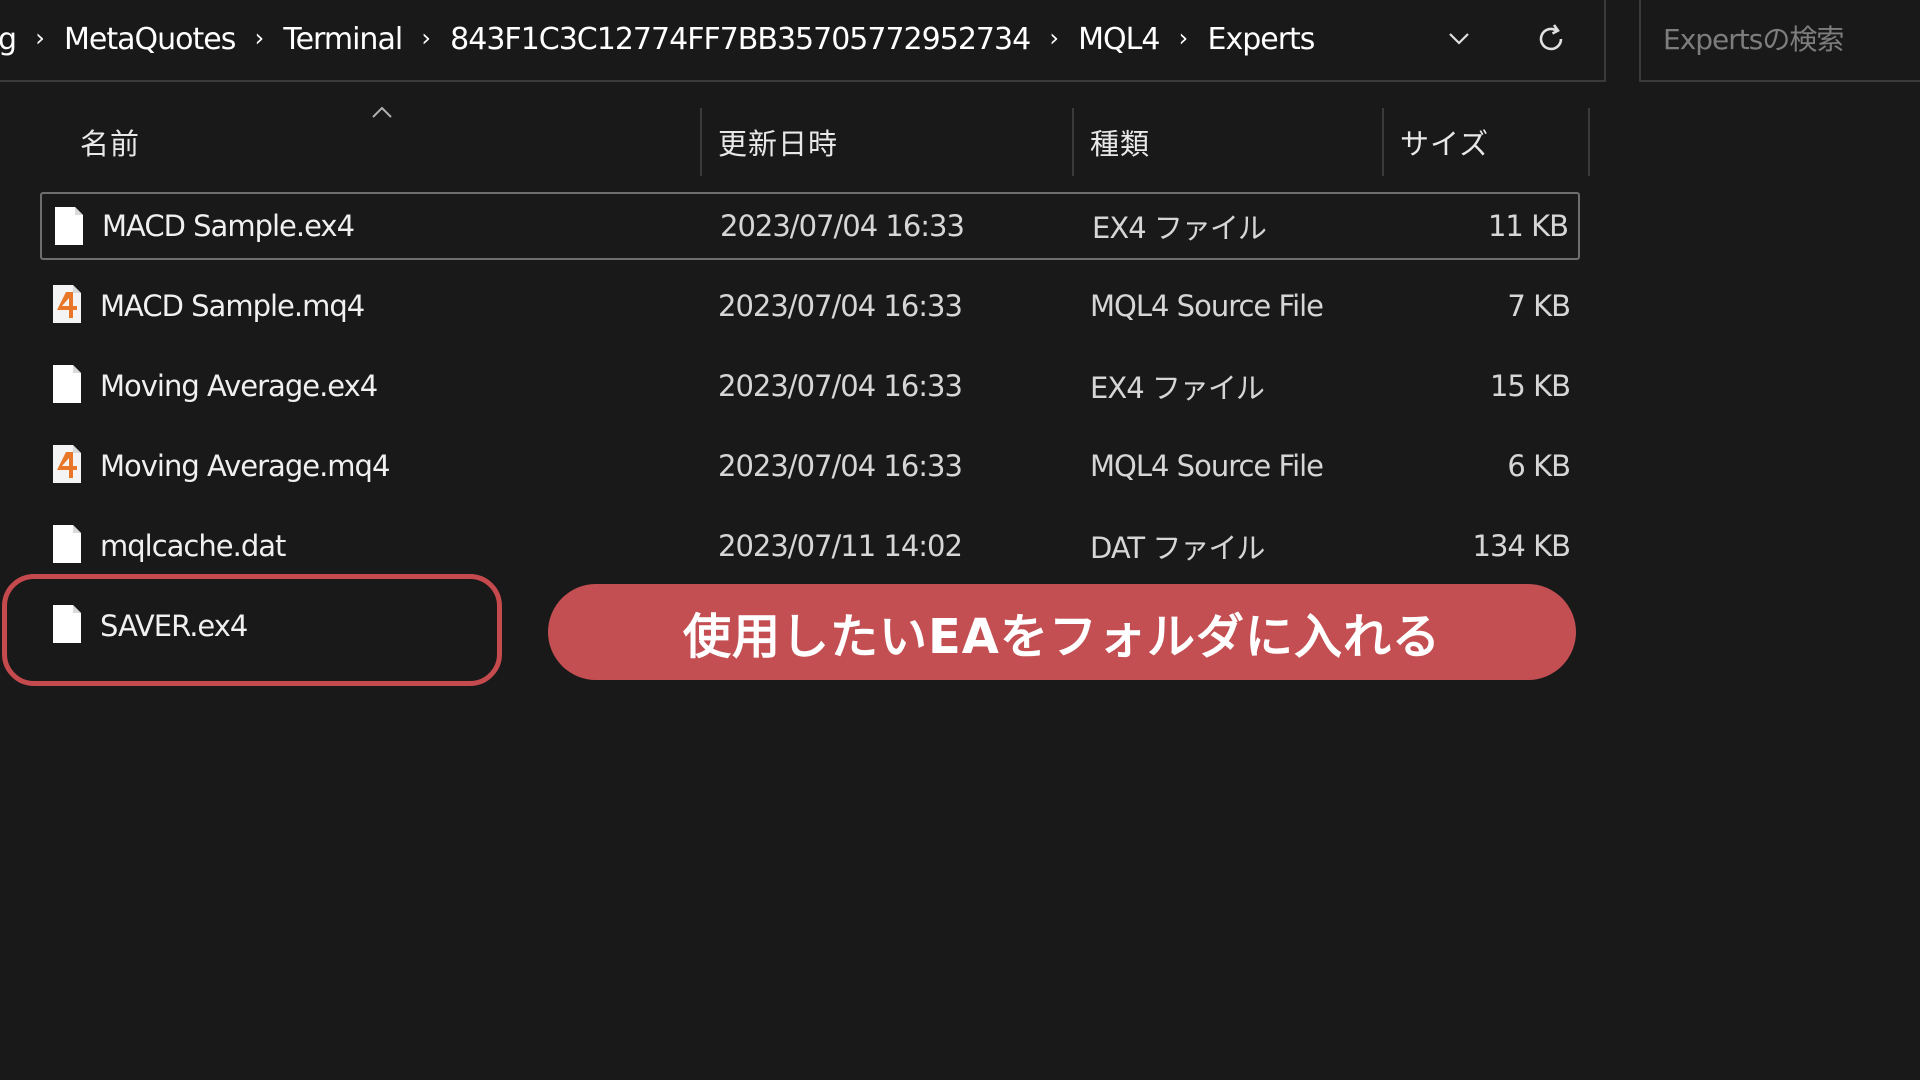  What do you see at coordinates (1790, 39) in the screenshot?
I see `search-input` at bounding box center [1790, 39].